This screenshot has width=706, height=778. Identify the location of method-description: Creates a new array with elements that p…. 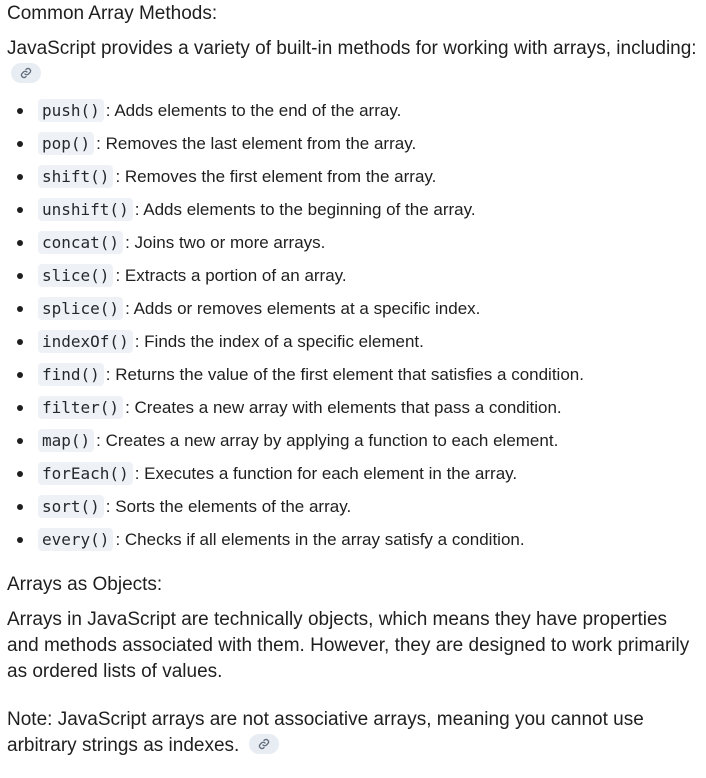
(348, 407).